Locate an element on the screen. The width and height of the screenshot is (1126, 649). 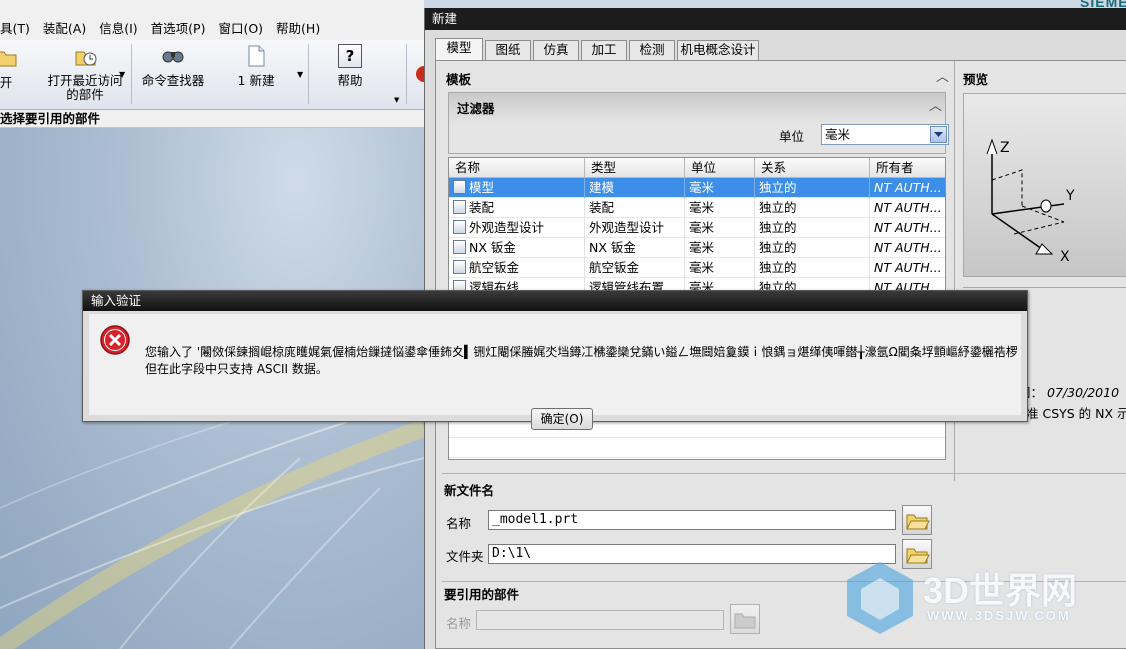
referenced-parts-header: 要引用的部件 is located at coordinates (482, 594).